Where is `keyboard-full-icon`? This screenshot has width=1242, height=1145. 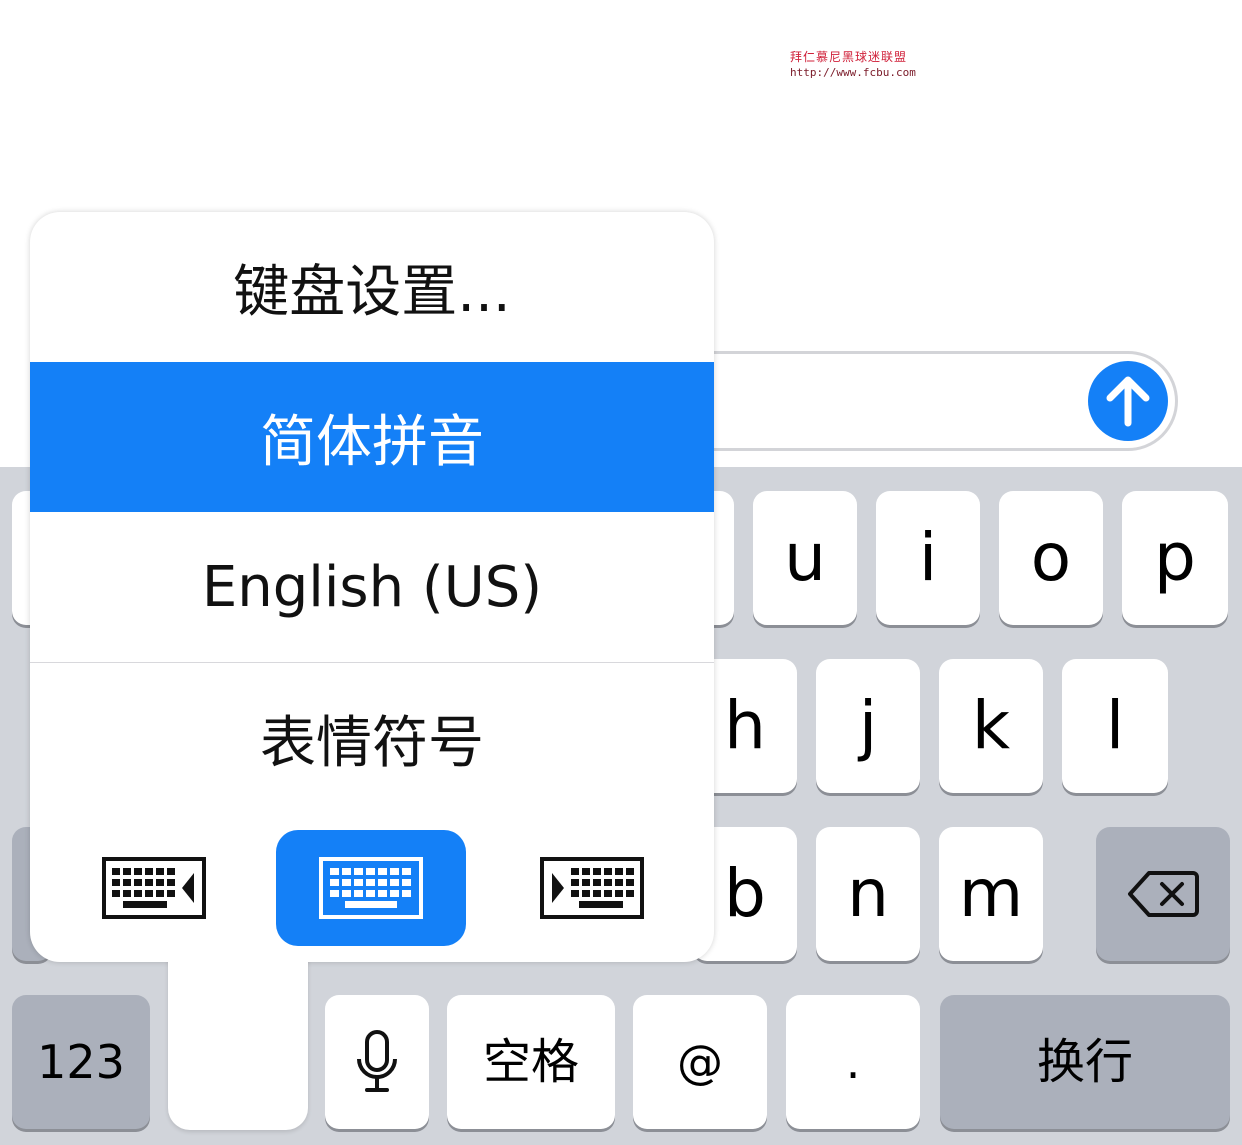
keyboard-full-icon is located at coordinates (371, 888).